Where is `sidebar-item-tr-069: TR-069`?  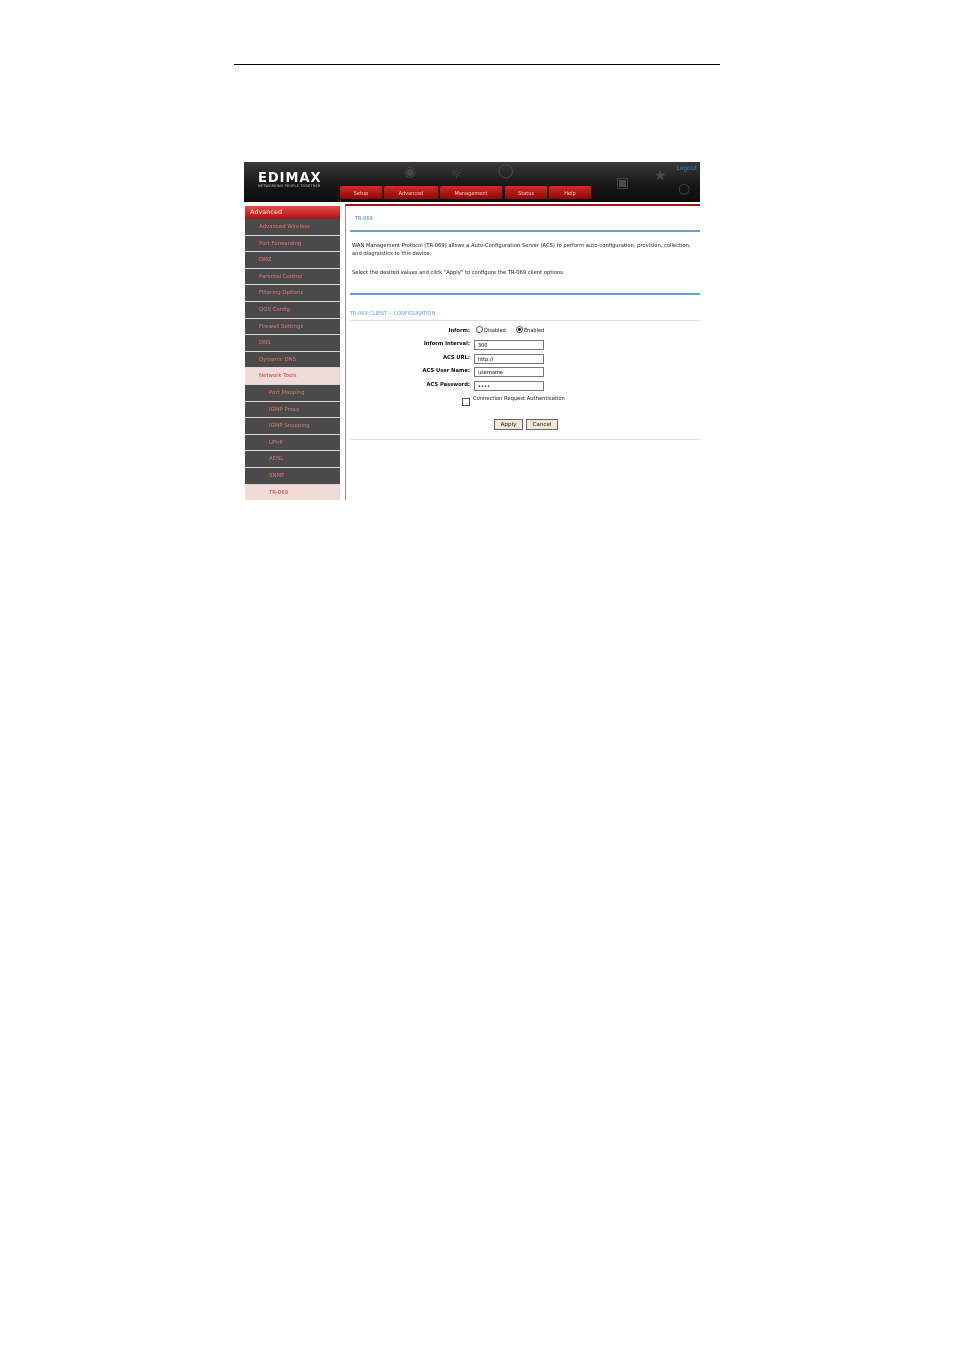 sidebar-item-tr-069: TR-069 is located at coordinates (292, 492).